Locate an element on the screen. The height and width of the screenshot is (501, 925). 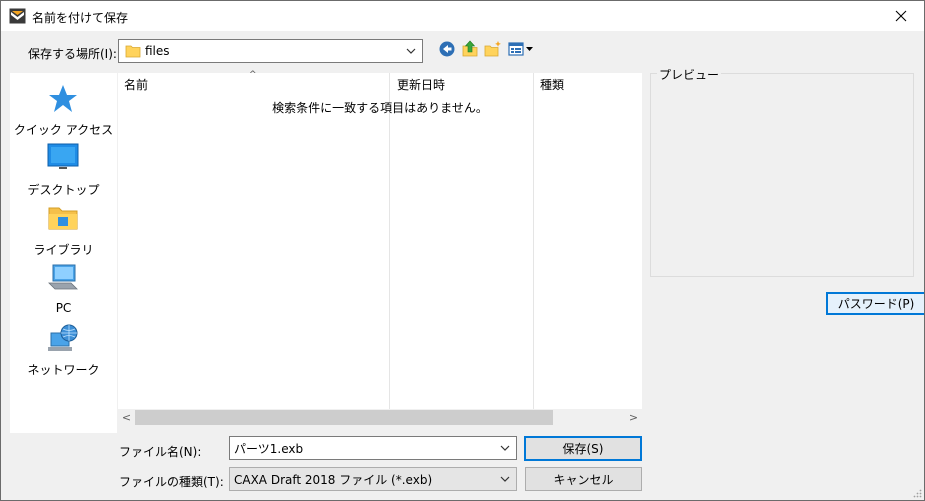
column-header-name: 名前 is located at coordinates (136, 84).